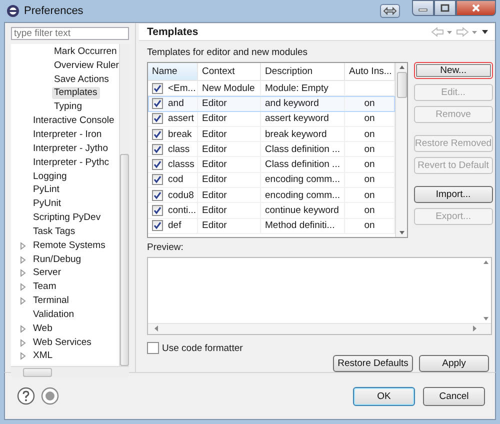 Image resolution: width=500 pixels, height=424 pixels. What do you see at coordinates (70, 33) in the screenshot?
I see `filter-field: type filter text` at bounding box center [70, 33].